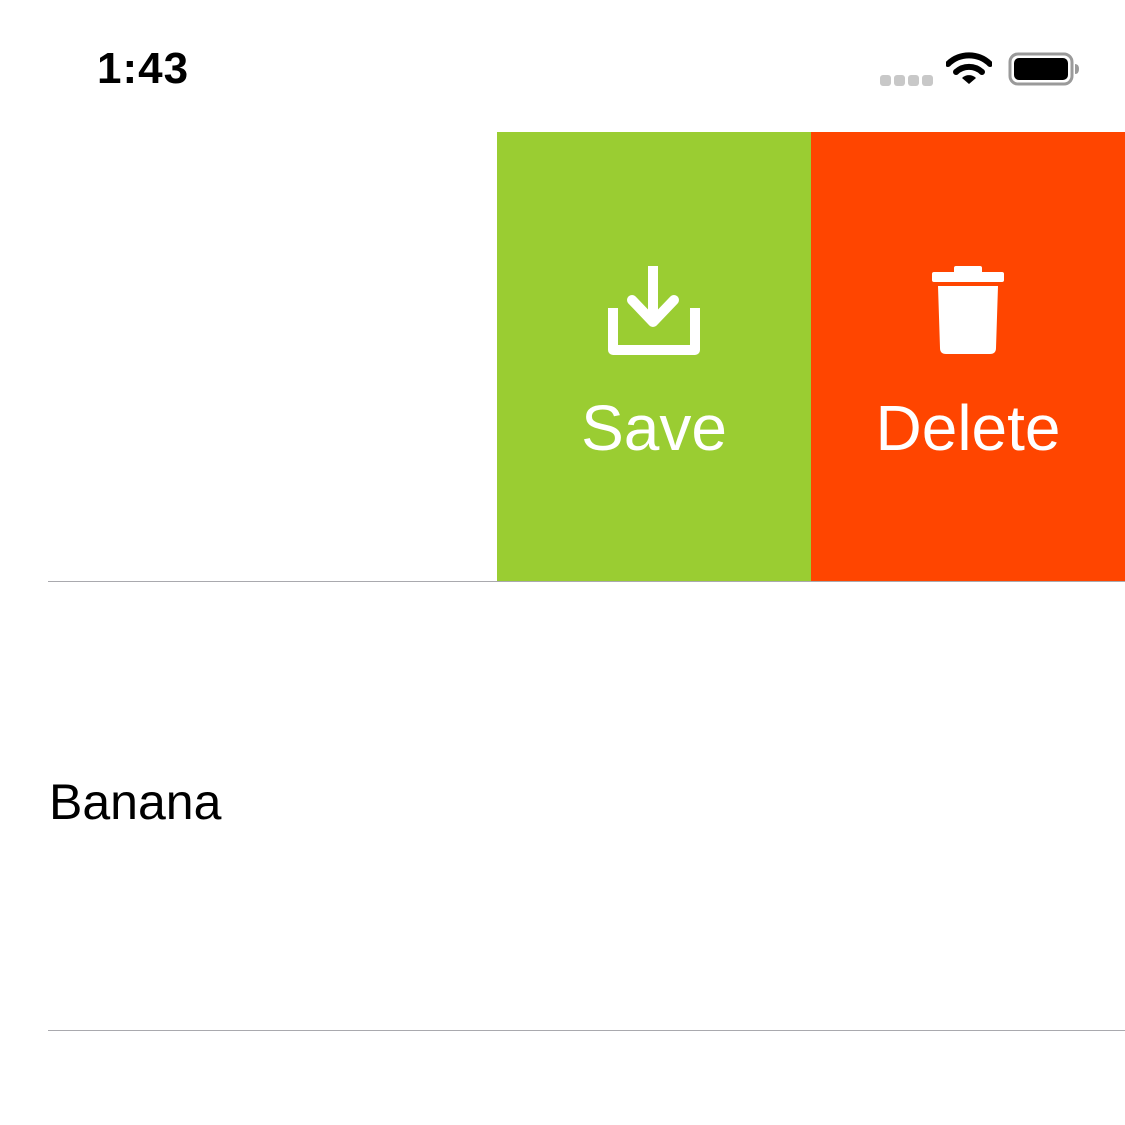  I want to click on row-separator, so click(586, 1030).